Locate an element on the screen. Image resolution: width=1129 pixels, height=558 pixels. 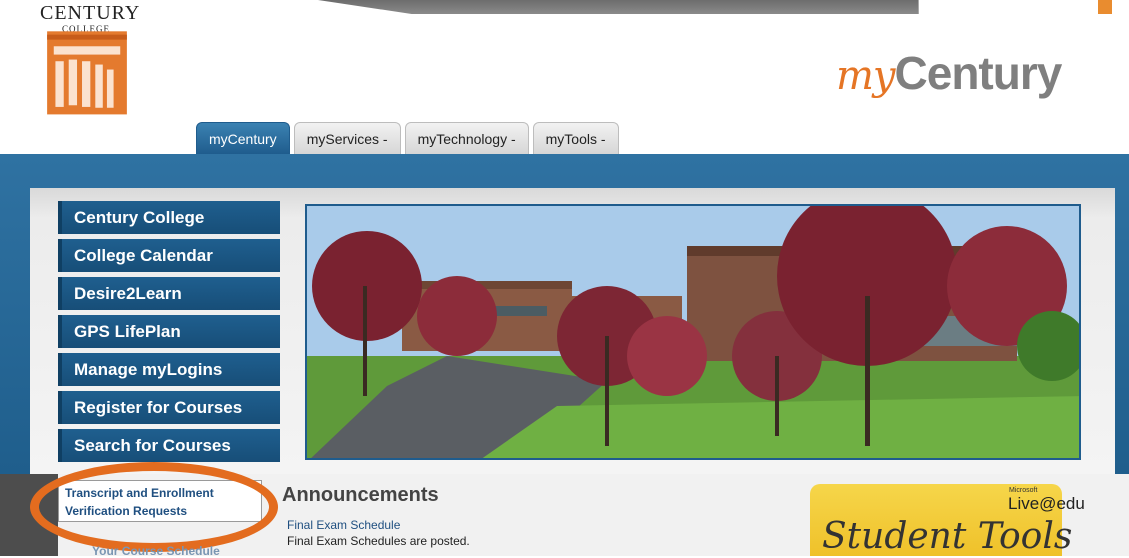
tab-mytools: myTools - is located at coordinates (575, 138).